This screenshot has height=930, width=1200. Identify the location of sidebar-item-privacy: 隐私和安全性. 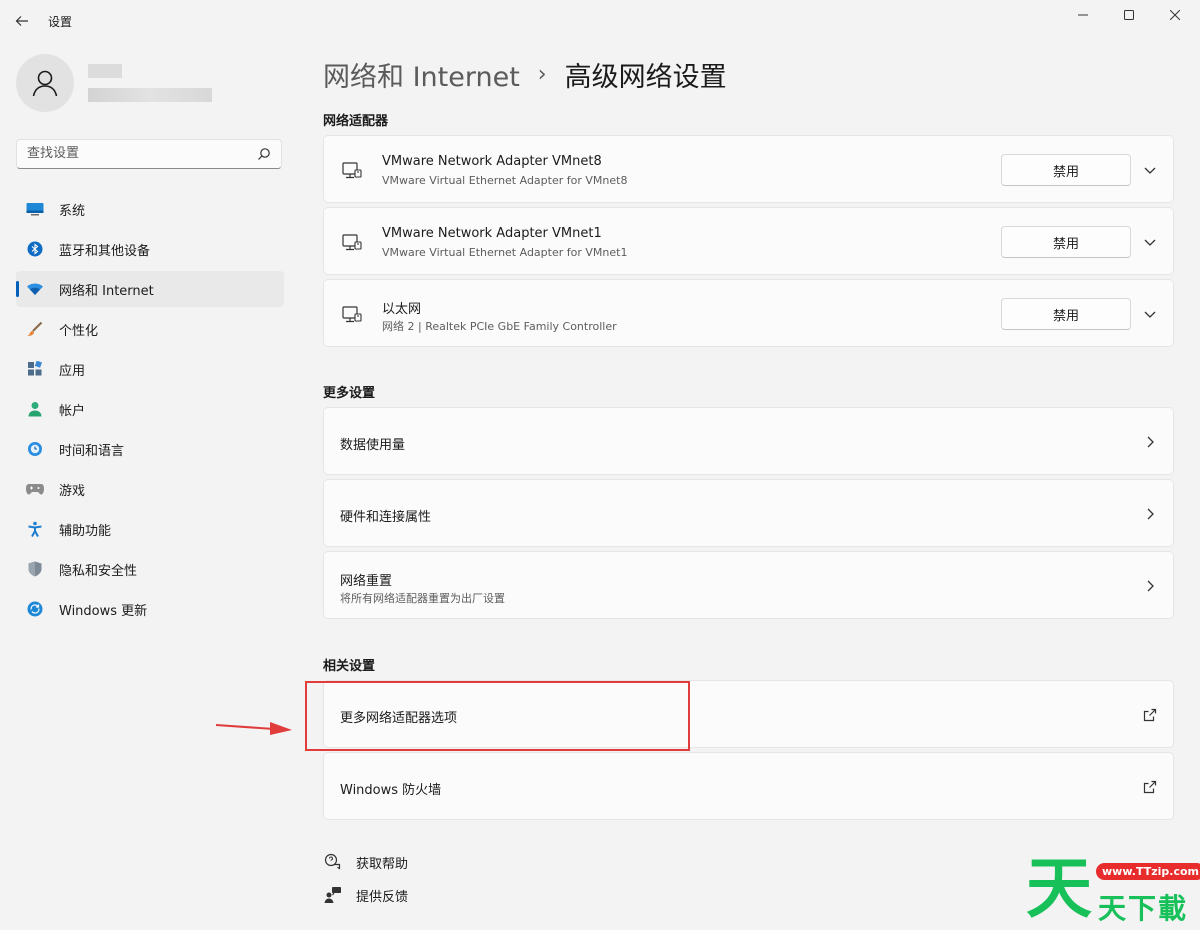
(150, 569).